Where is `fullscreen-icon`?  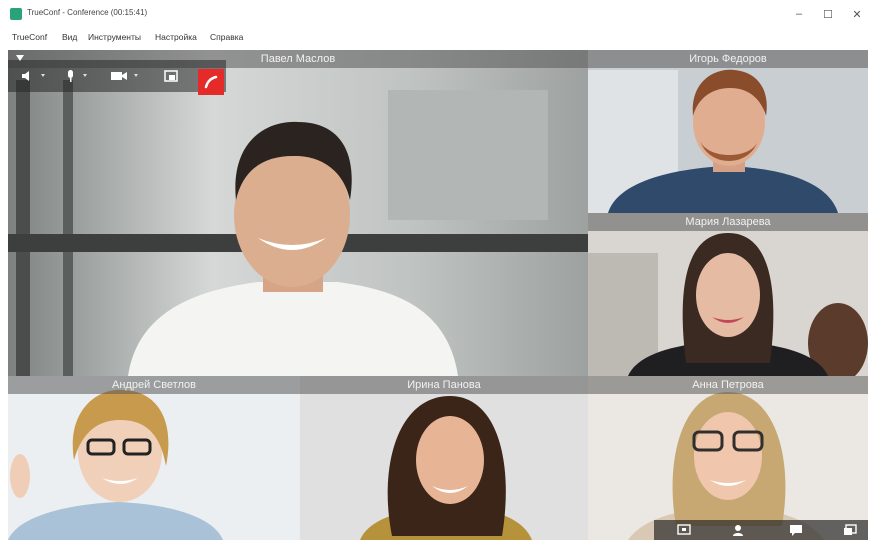 fullscreen-icon is located at coordinates (850, 529).